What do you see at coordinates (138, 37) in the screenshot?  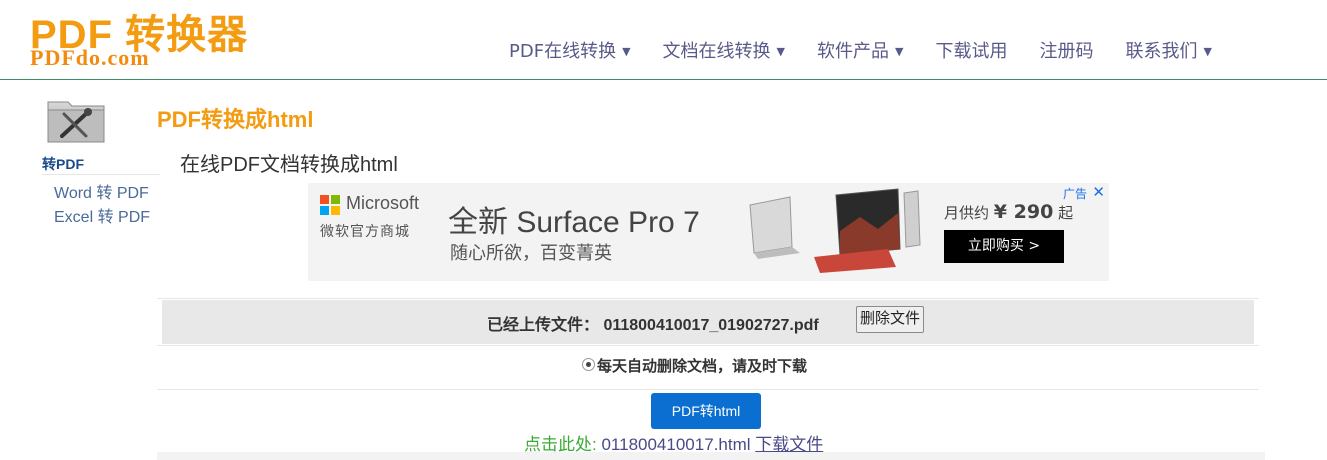 I see `site-logo: PDF 转换器 PDFdo.com` at bounding box center [138, 37].